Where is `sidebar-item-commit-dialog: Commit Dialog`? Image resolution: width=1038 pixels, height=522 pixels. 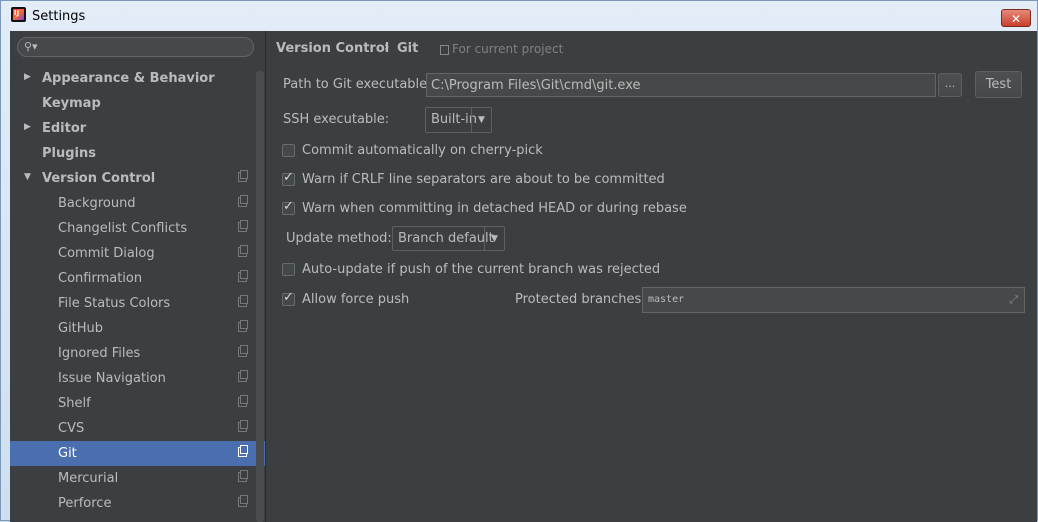
sidebar-item-commit-dialog: Commit Dialog is located at coordinates (137, 253).